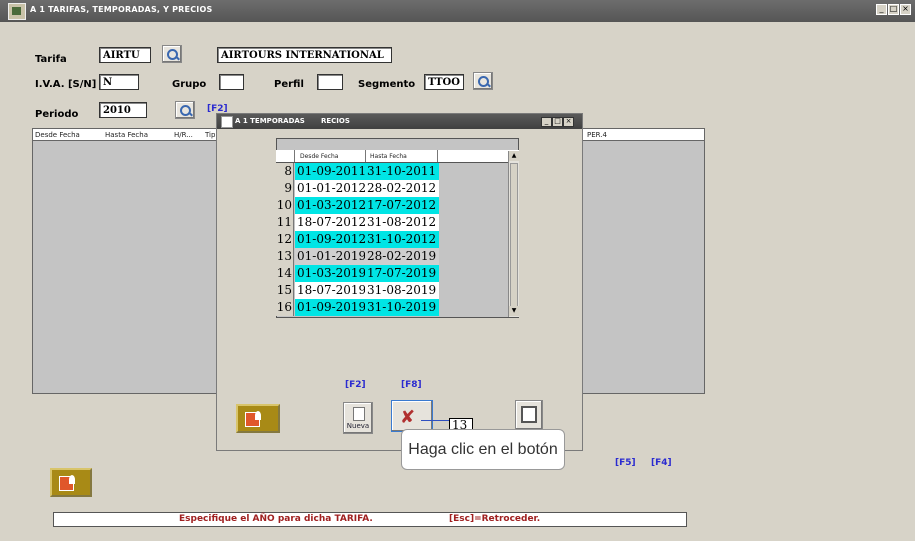 The height and width of the screenshot is (541, 915). Describe the element at coordinates (57, 114) in the screenshot. I see `periodo-label: Periodo` at that location.